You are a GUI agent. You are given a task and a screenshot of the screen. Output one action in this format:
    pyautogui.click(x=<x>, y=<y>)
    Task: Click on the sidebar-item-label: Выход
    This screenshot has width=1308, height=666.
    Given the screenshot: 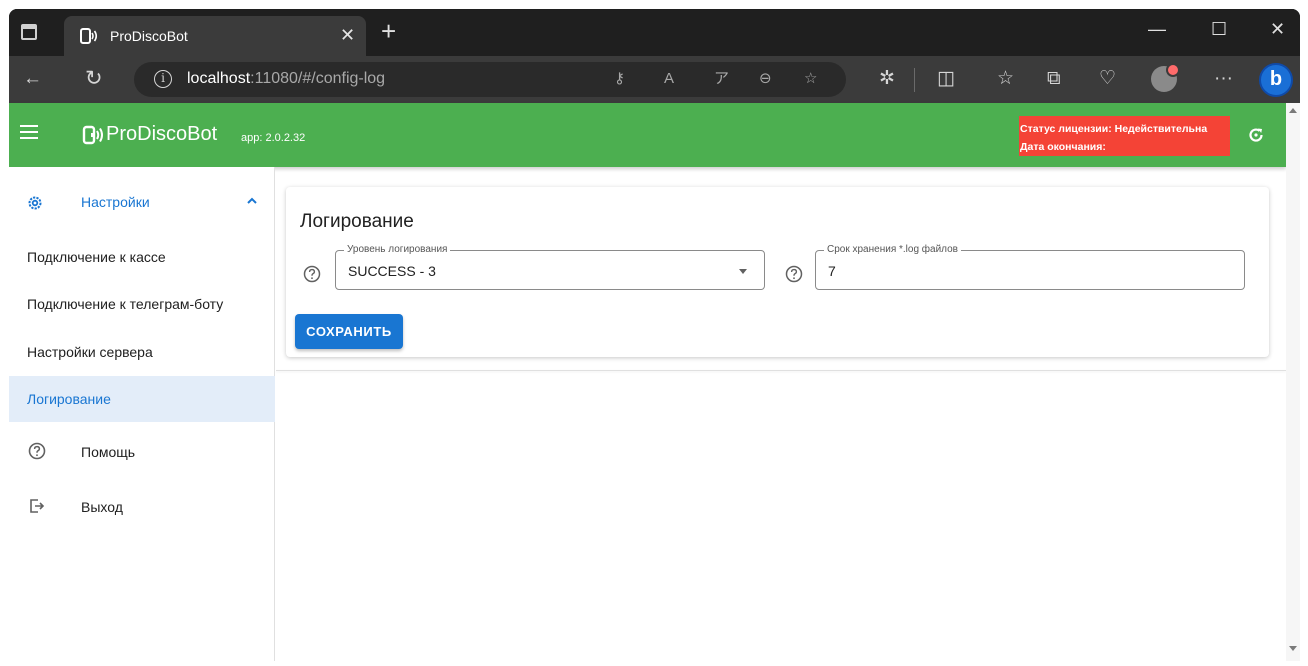 What is the action you would take?
    pyautogui.click(x=102, y=507)
    